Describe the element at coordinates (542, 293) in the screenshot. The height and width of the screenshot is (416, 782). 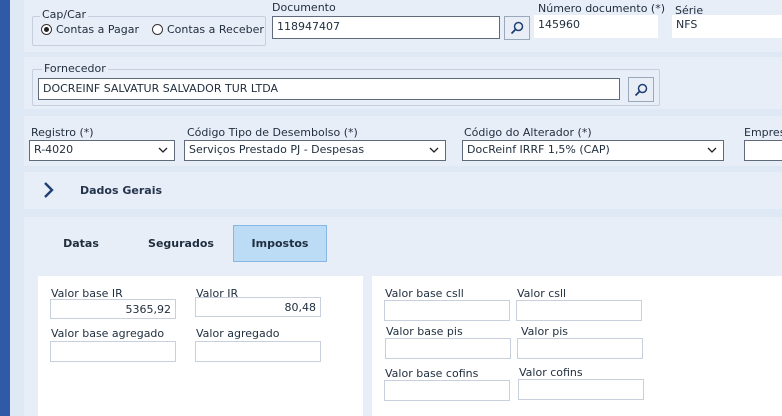
I see `valor-csll-label: Valor csll` at that location.